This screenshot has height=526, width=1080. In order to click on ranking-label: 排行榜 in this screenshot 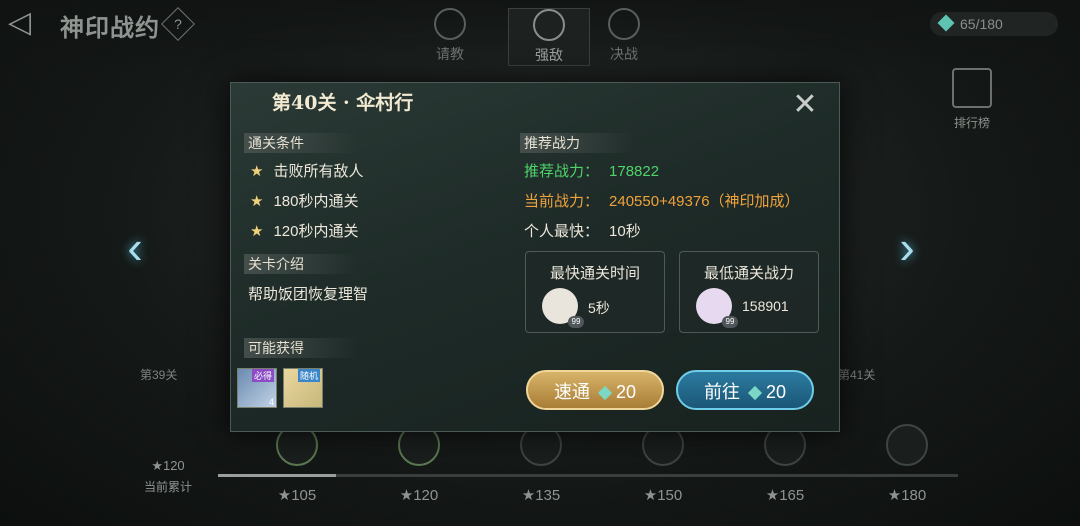, I will do `click(971, 123)`.